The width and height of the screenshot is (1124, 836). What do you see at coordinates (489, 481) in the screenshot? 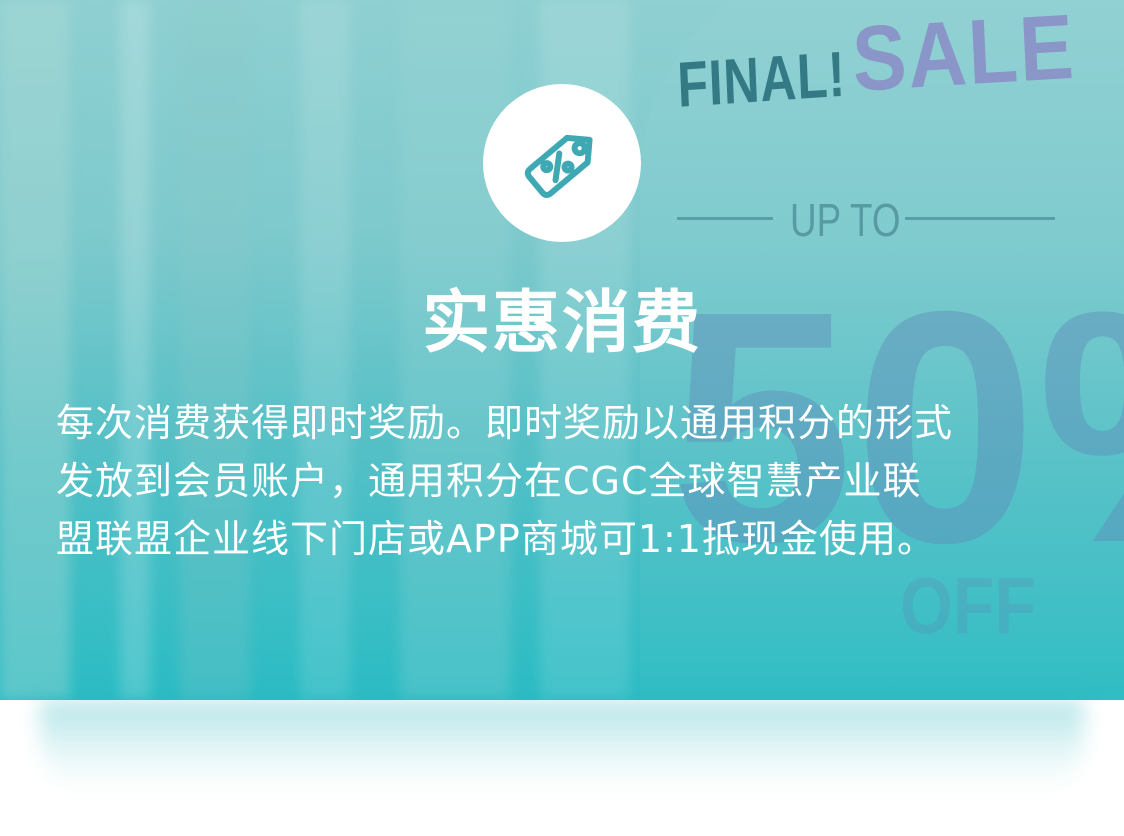
I see `description-line: 发放到会员账户，通用积分在CGC全球智慧产业联` at bounding box center [489, 481].